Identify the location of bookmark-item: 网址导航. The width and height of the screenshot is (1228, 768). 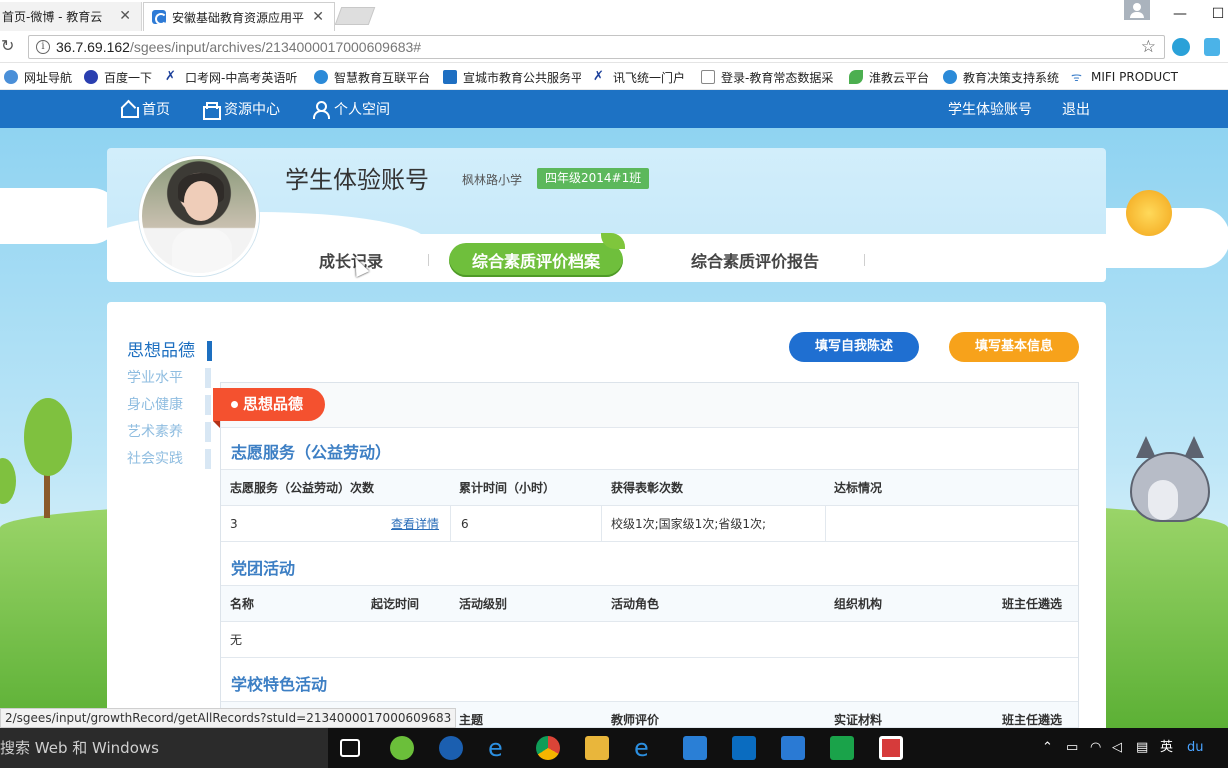
(40, 77).